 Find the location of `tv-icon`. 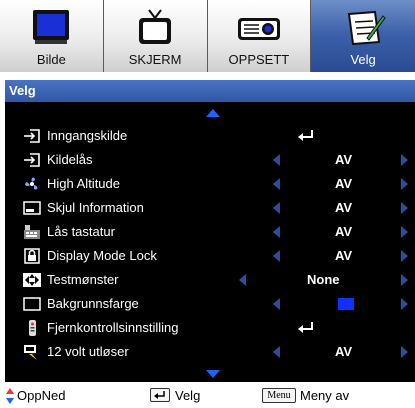

tv-icon is located at coordinates (155, 26).